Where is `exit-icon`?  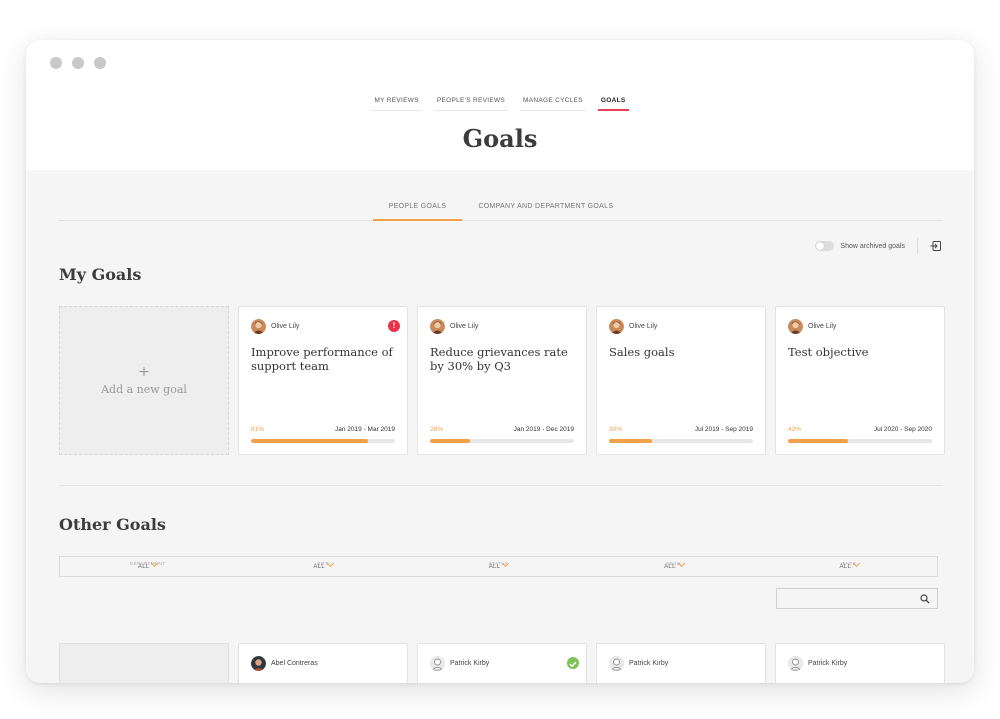
exit-icon is located at coordinates (936, 246).